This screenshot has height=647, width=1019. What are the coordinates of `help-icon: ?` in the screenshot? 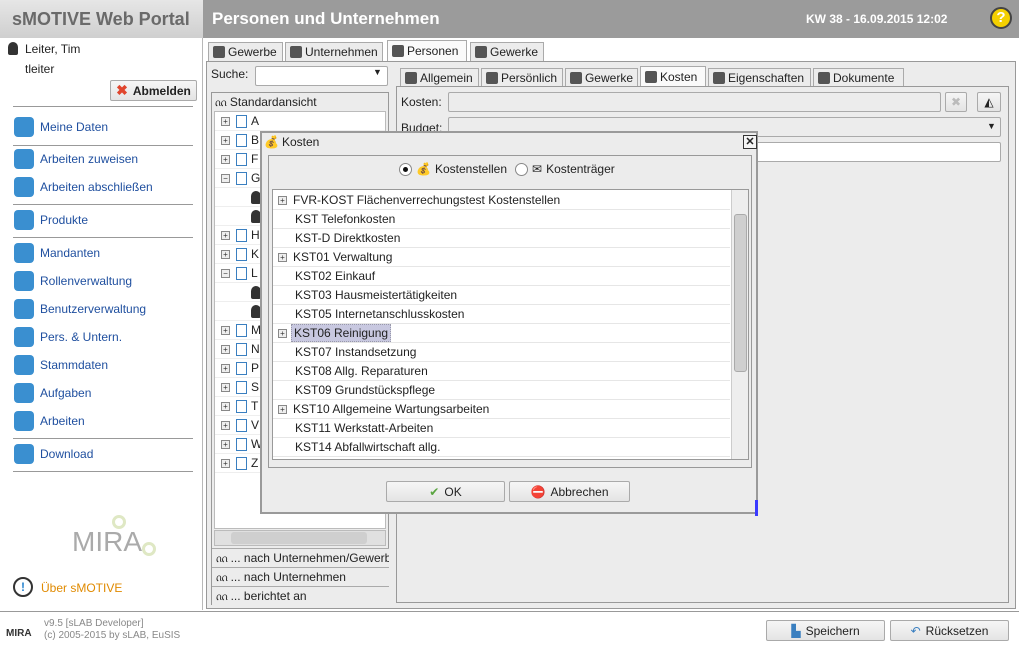 It's located at (1001, 18).